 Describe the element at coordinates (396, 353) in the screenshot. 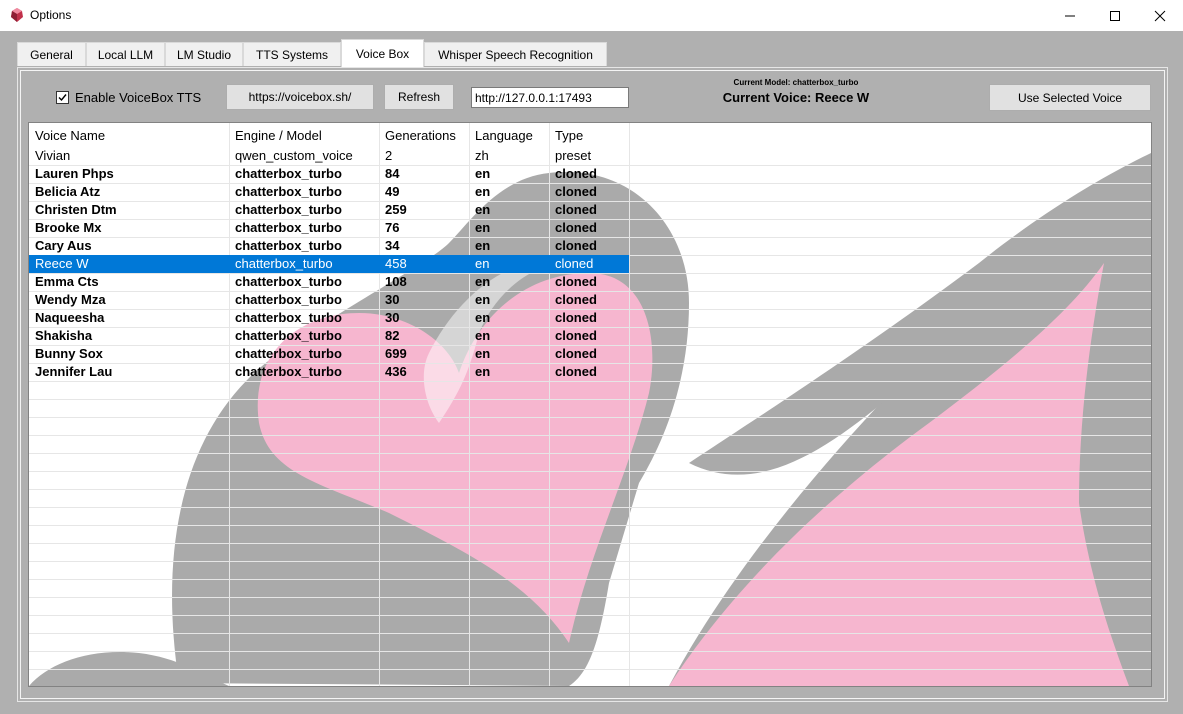

I see `generations-cell: 699` at that location.